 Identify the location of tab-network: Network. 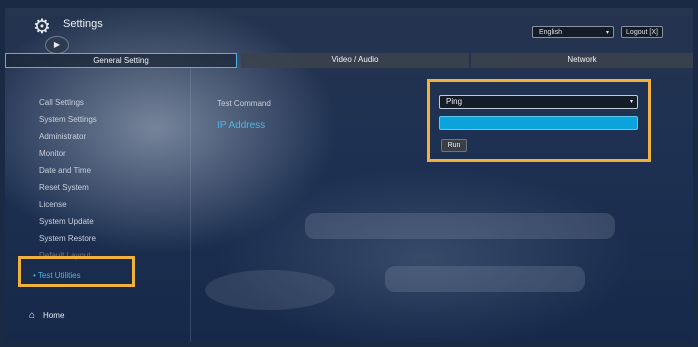
(582, 60).